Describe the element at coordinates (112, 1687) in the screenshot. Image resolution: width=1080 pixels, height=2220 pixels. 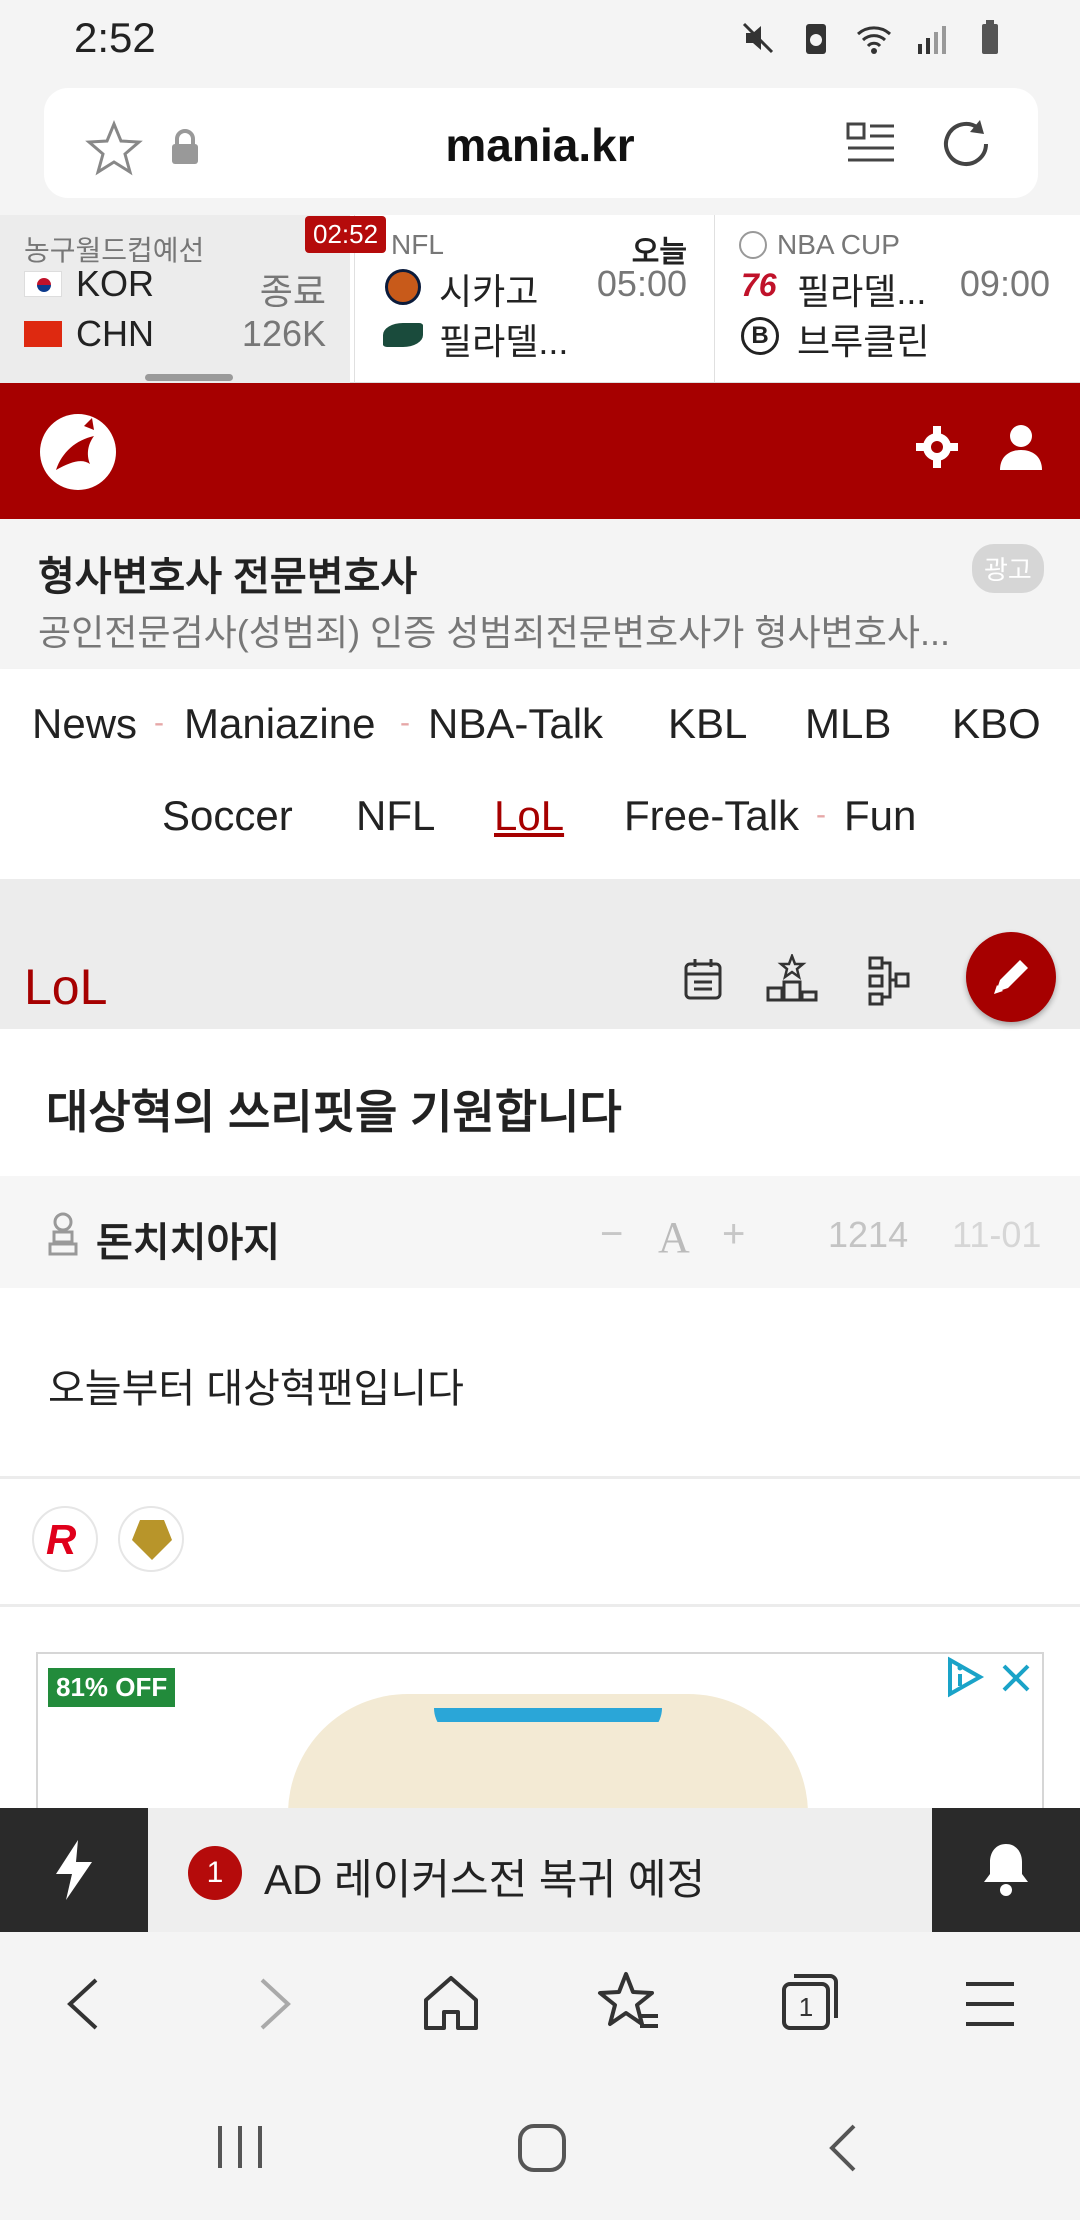
I see `discount-badge: 81% OFF` at that location.